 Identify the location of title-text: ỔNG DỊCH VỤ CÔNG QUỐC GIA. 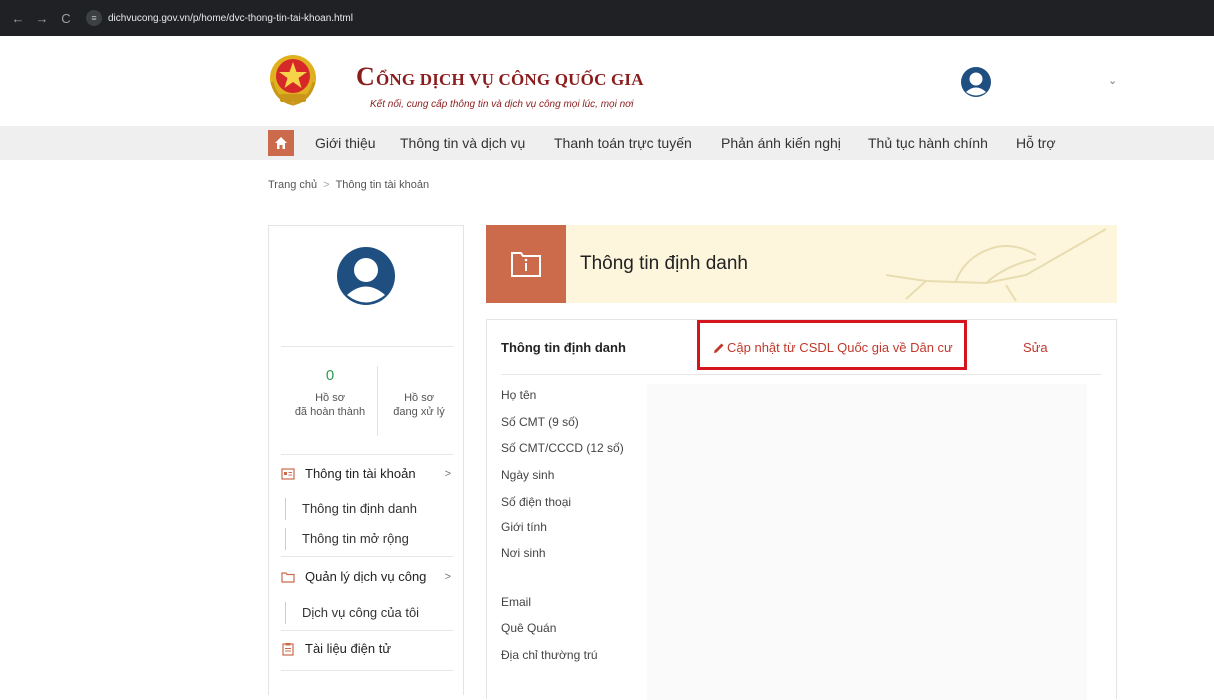
(509, 79).